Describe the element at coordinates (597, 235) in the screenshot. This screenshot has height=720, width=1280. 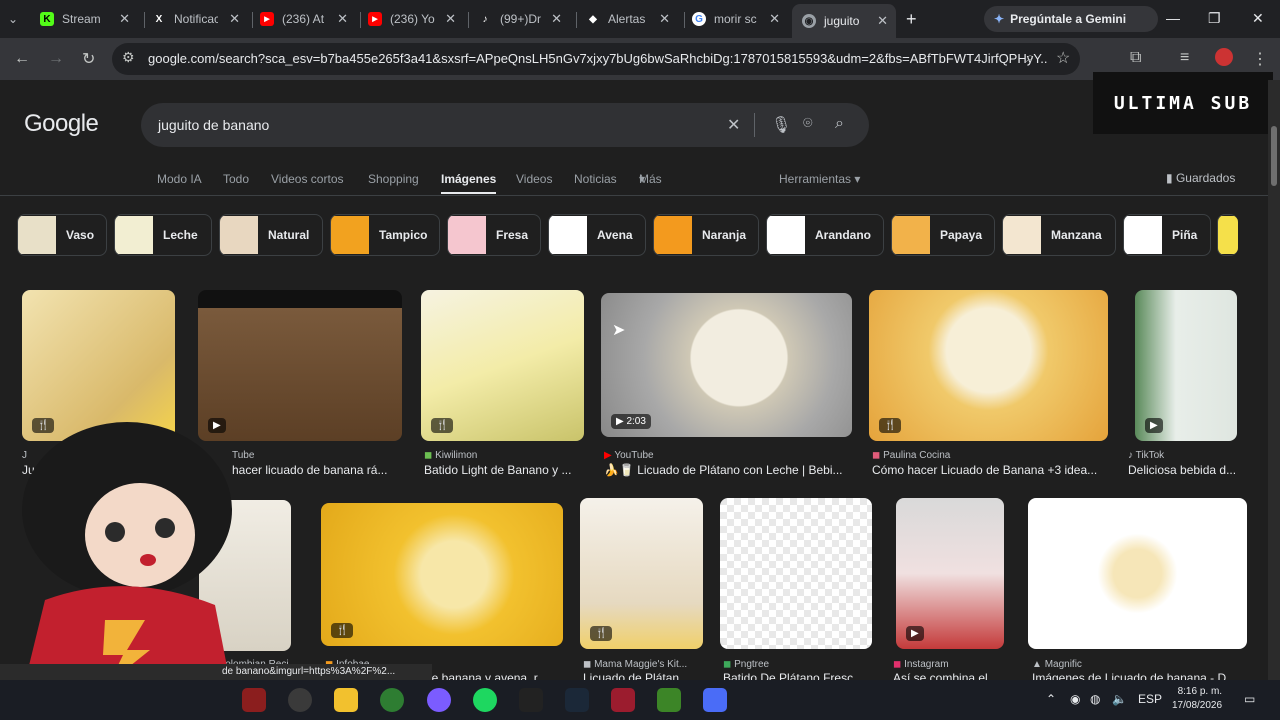
I see `chip-avena: Avena` at that location.